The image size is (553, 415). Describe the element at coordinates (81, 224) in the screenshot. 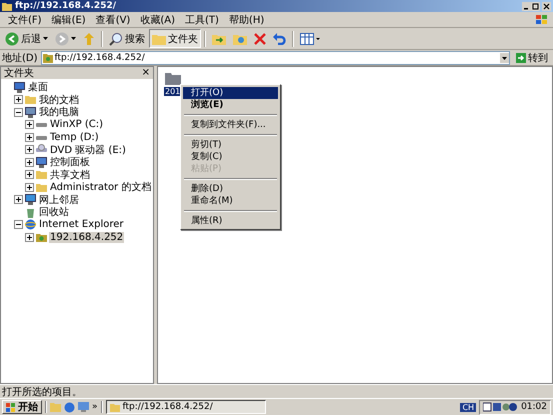

I see `tree-item: Internet Explorer` at that location.